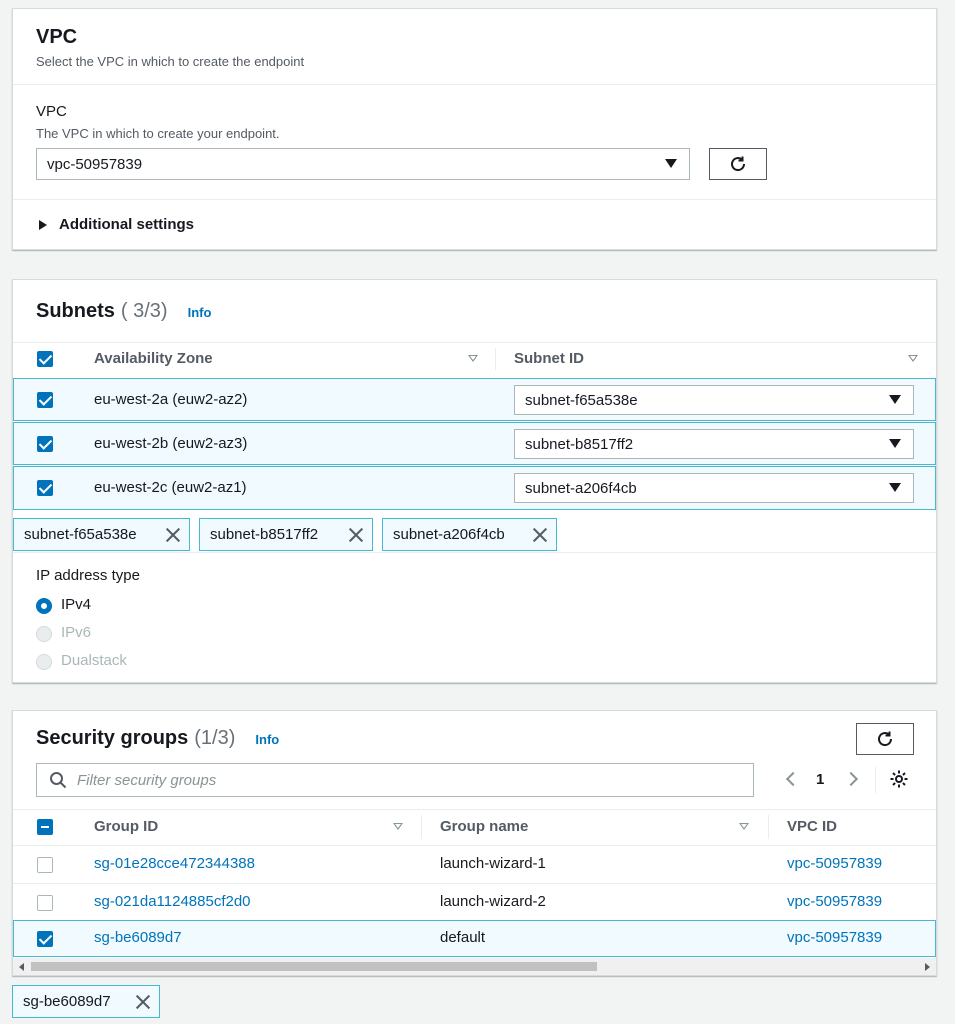 The width and height of the screenshot is (955, 1024). What do you see at coordinates (126, 224) in the screenshot?
I see `additional-settings-label: Additional settings` at bounding box center [126, 224].